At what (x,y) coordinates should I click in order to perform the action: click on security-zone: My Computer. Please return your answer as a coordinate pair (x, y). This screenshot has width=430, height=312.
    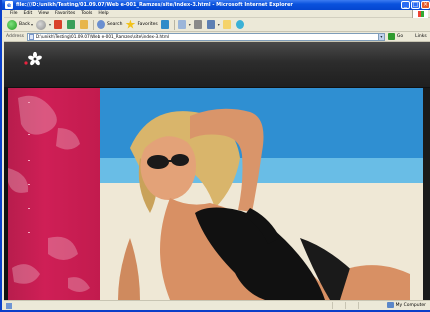
    Looking at the image, I should click on (406, 305).